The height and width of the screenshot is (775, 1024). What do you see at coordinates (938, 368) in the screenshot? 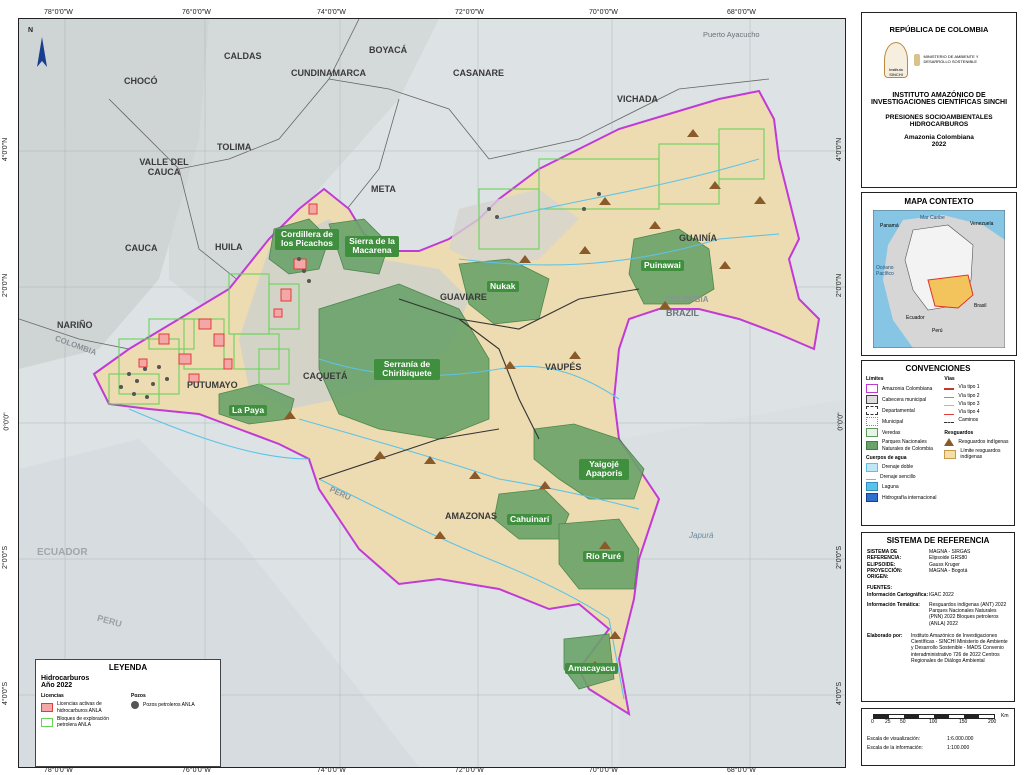
I see `conventions-title: CONVENCIONES` at bounding box center [938, 368].